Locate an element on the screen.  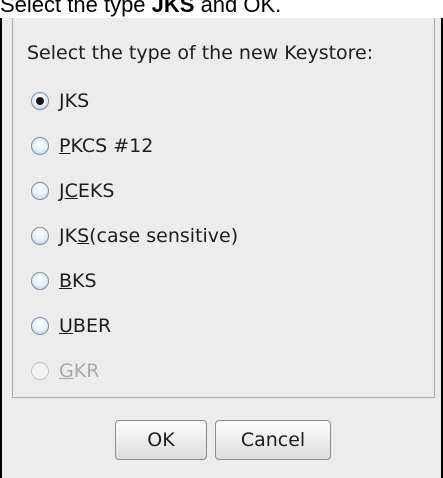
radio-option-bks: B KS is located at coordinates (64, 281).